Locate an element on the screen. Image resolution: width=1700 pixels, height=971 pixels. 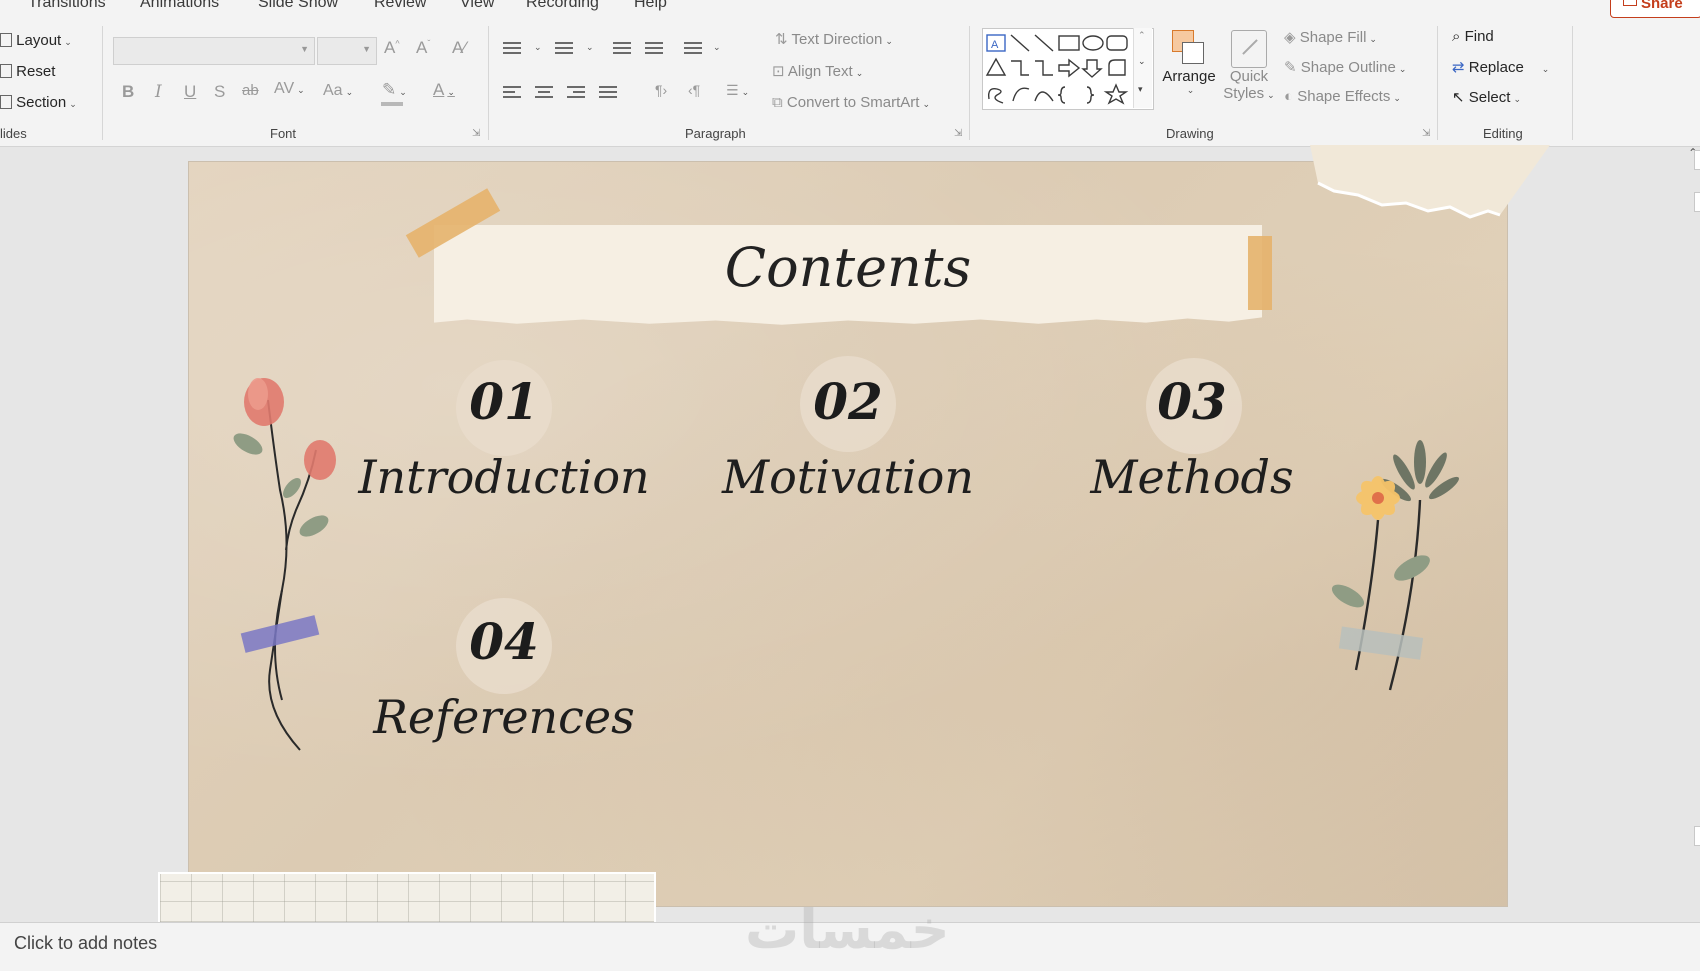
italic-button: I is located at coordinates (158, 92).